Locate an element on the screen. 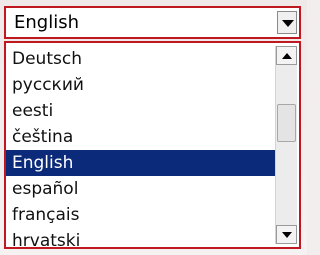 This screenshot has width=320, height=255. scroll-down-button is located at coordinates (286, 234).